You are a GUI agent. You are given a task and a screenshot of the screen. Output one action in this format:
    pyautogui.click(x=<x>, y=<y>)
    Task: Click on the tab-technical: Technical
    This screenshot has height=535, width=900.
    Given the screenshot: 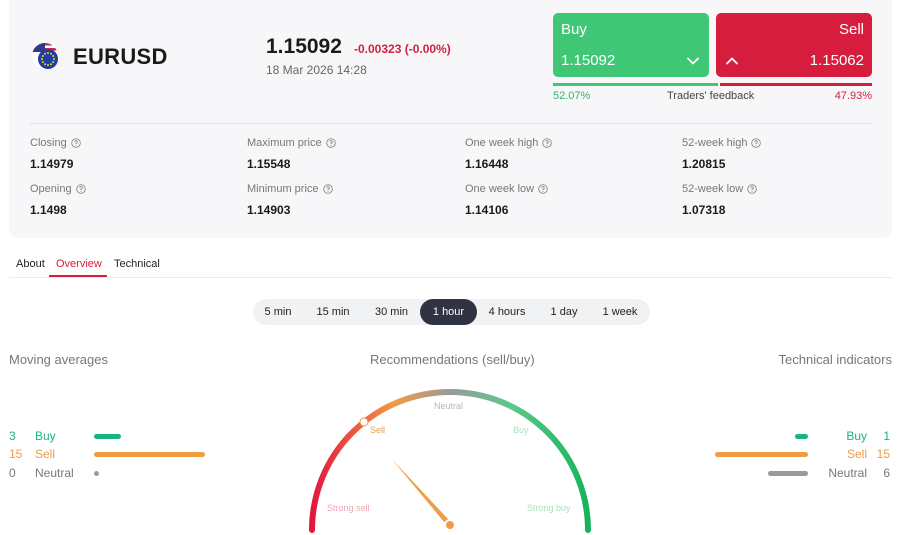 What is the action you would take?
    pyautogui.click(x=137, y=264)
    